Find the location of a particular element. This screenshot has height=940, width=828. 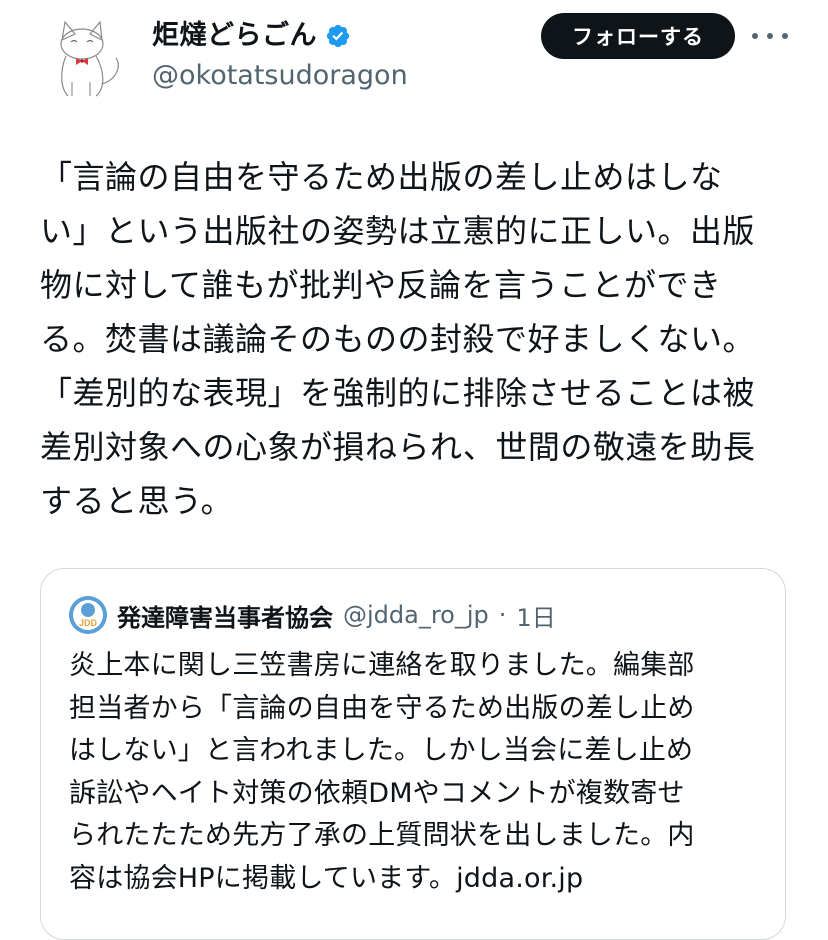

quoted-handle: @jdda_ro_jp is located at coordinates (416, 615).